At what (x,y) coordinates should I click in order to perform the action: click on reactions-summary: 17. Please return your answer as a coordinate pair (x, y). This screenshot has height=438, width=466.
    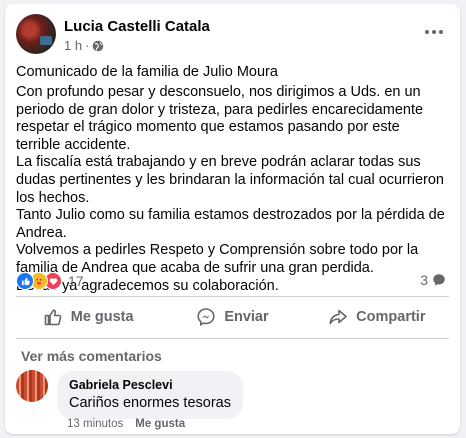
    Looking at the image, I should click on (50, 281).